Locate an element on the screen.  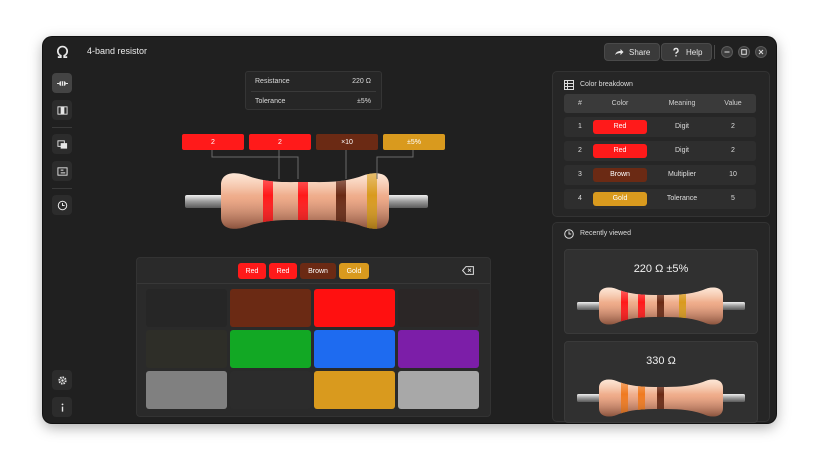
chip-band-4: Gold is located at coordinates (354, 271).